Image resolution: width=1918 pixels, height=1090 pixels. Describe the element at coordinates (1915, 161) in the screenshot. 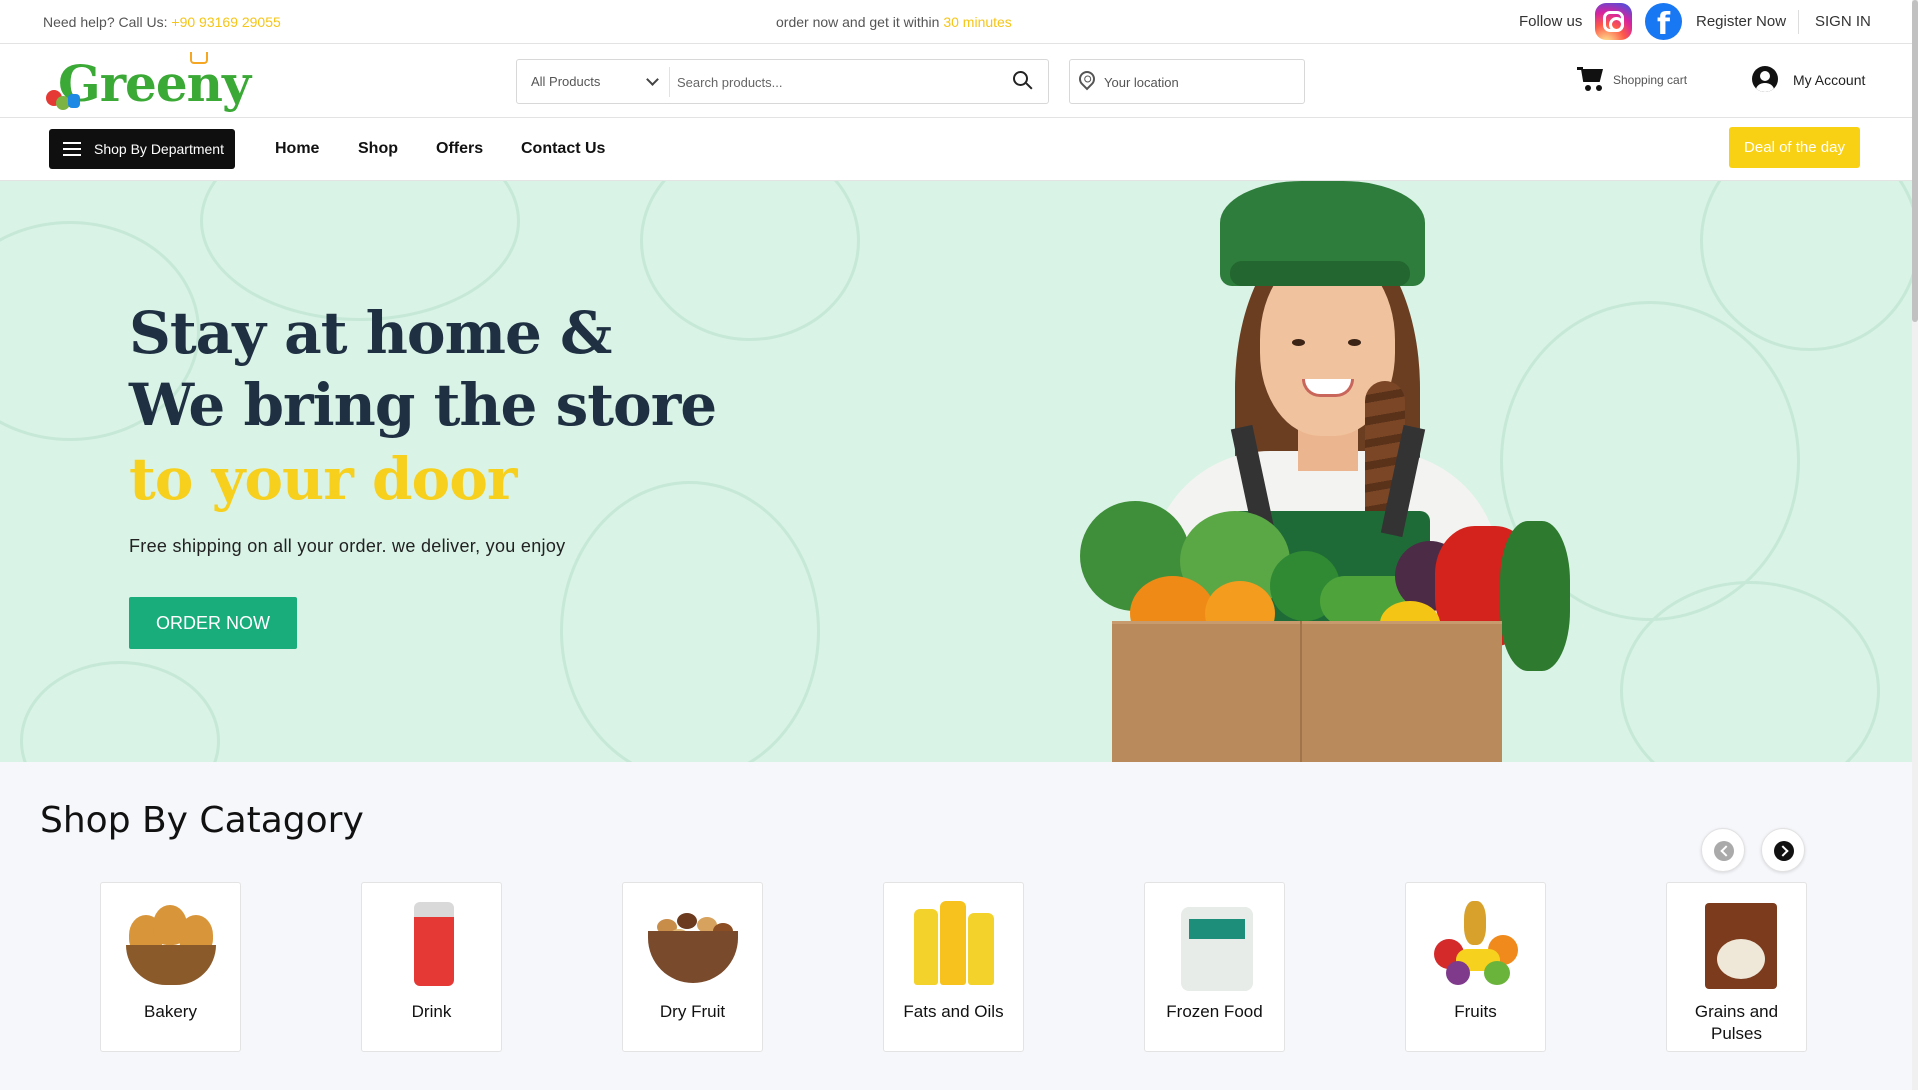

I see `scrollbar-thumb` at that location.